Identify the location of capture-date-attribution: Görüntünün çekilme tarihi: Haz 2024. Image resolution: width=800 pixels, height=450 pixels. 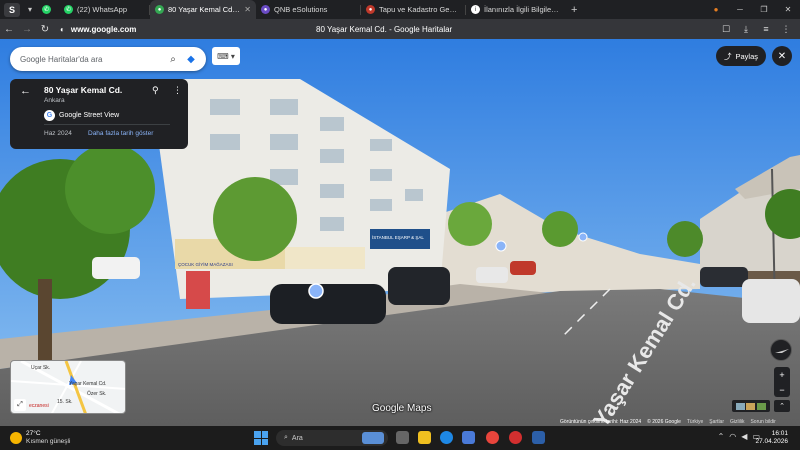
(601, 422).